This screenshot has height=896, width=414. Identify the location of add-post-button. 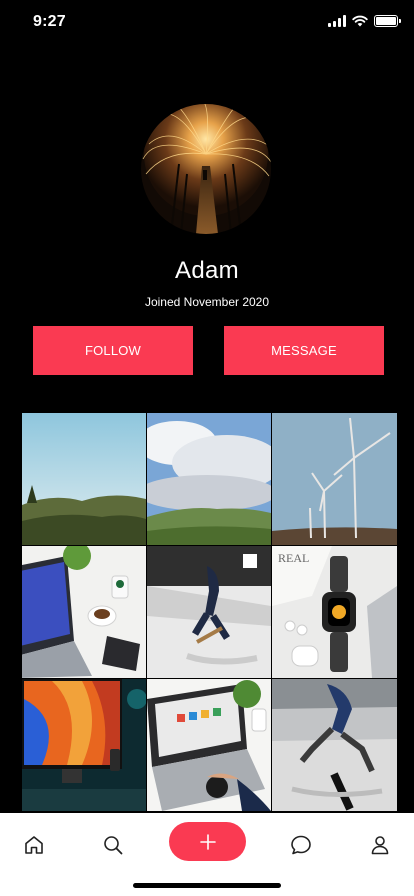
(207, 841).